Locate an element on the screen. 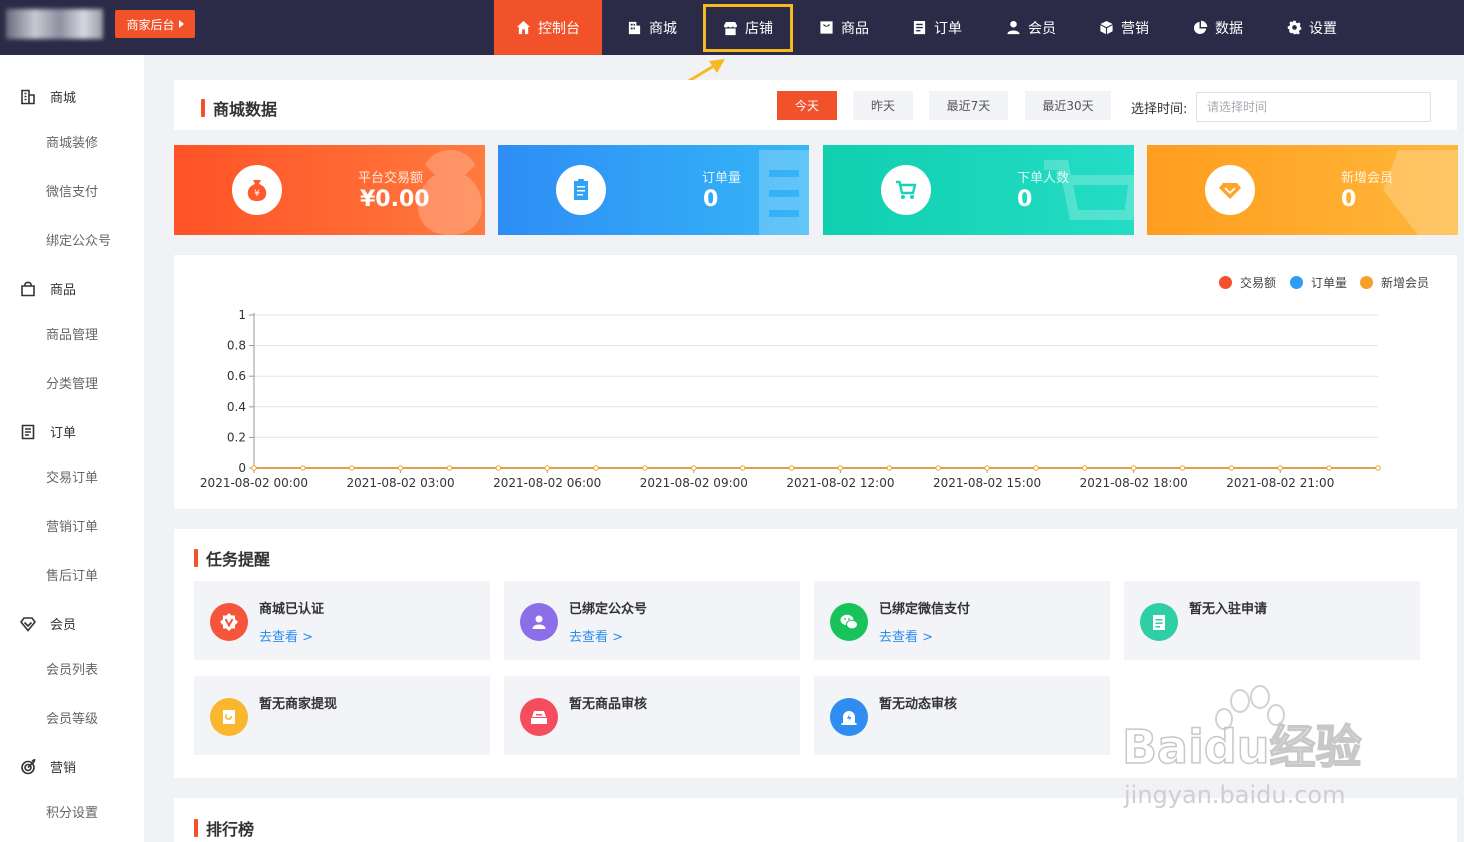  legend-orders: 订单量 is located at coordinates (1318, 282).